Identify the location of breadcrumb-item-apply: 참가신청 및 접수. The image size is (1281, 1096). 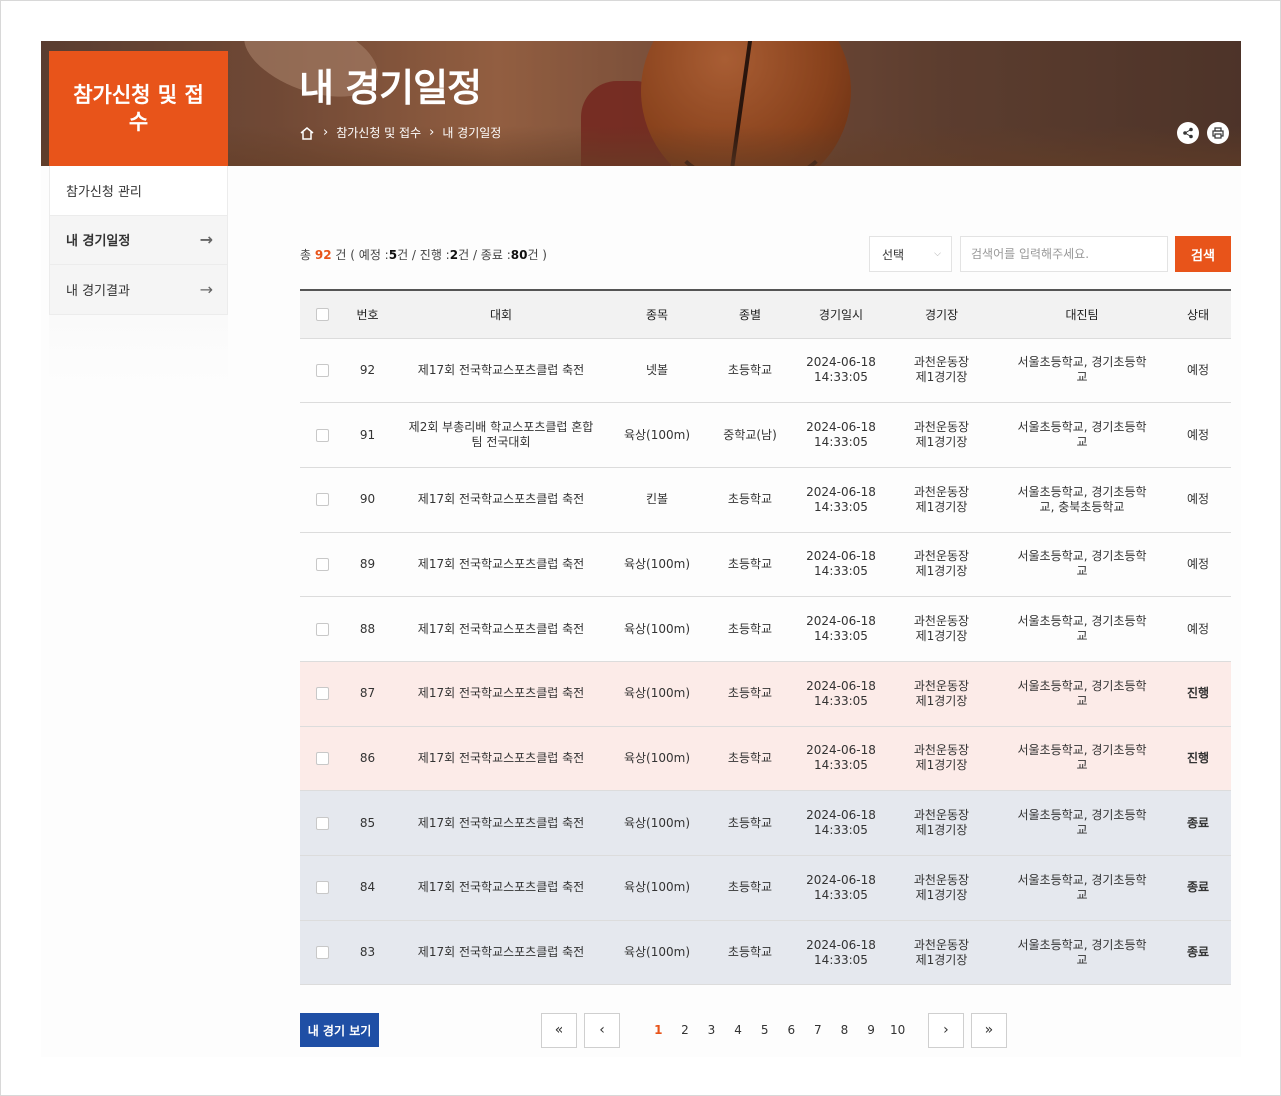
(378, 132).